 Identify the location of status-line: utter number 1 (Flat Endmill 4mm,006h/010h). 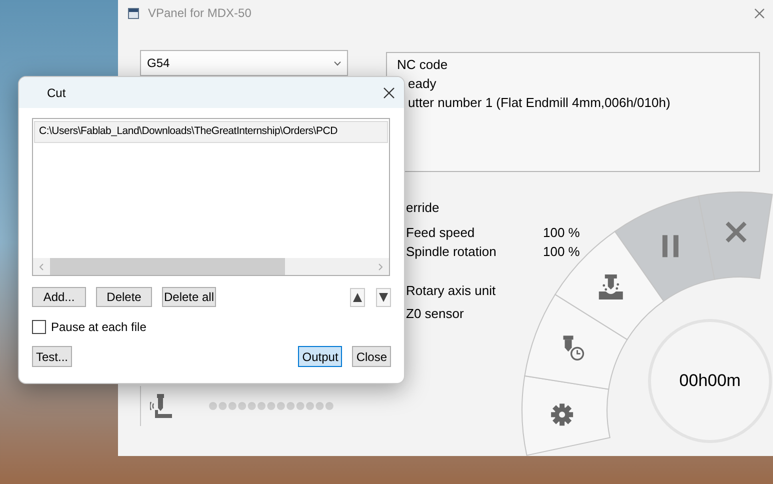
(538, 103).